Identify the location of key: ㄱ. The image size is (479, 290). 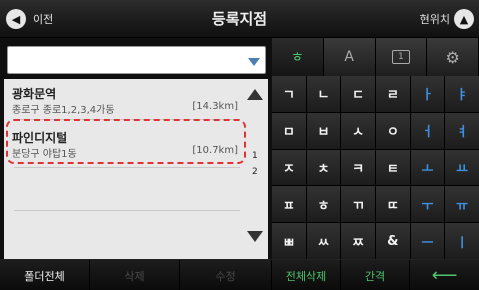
(289, 94).